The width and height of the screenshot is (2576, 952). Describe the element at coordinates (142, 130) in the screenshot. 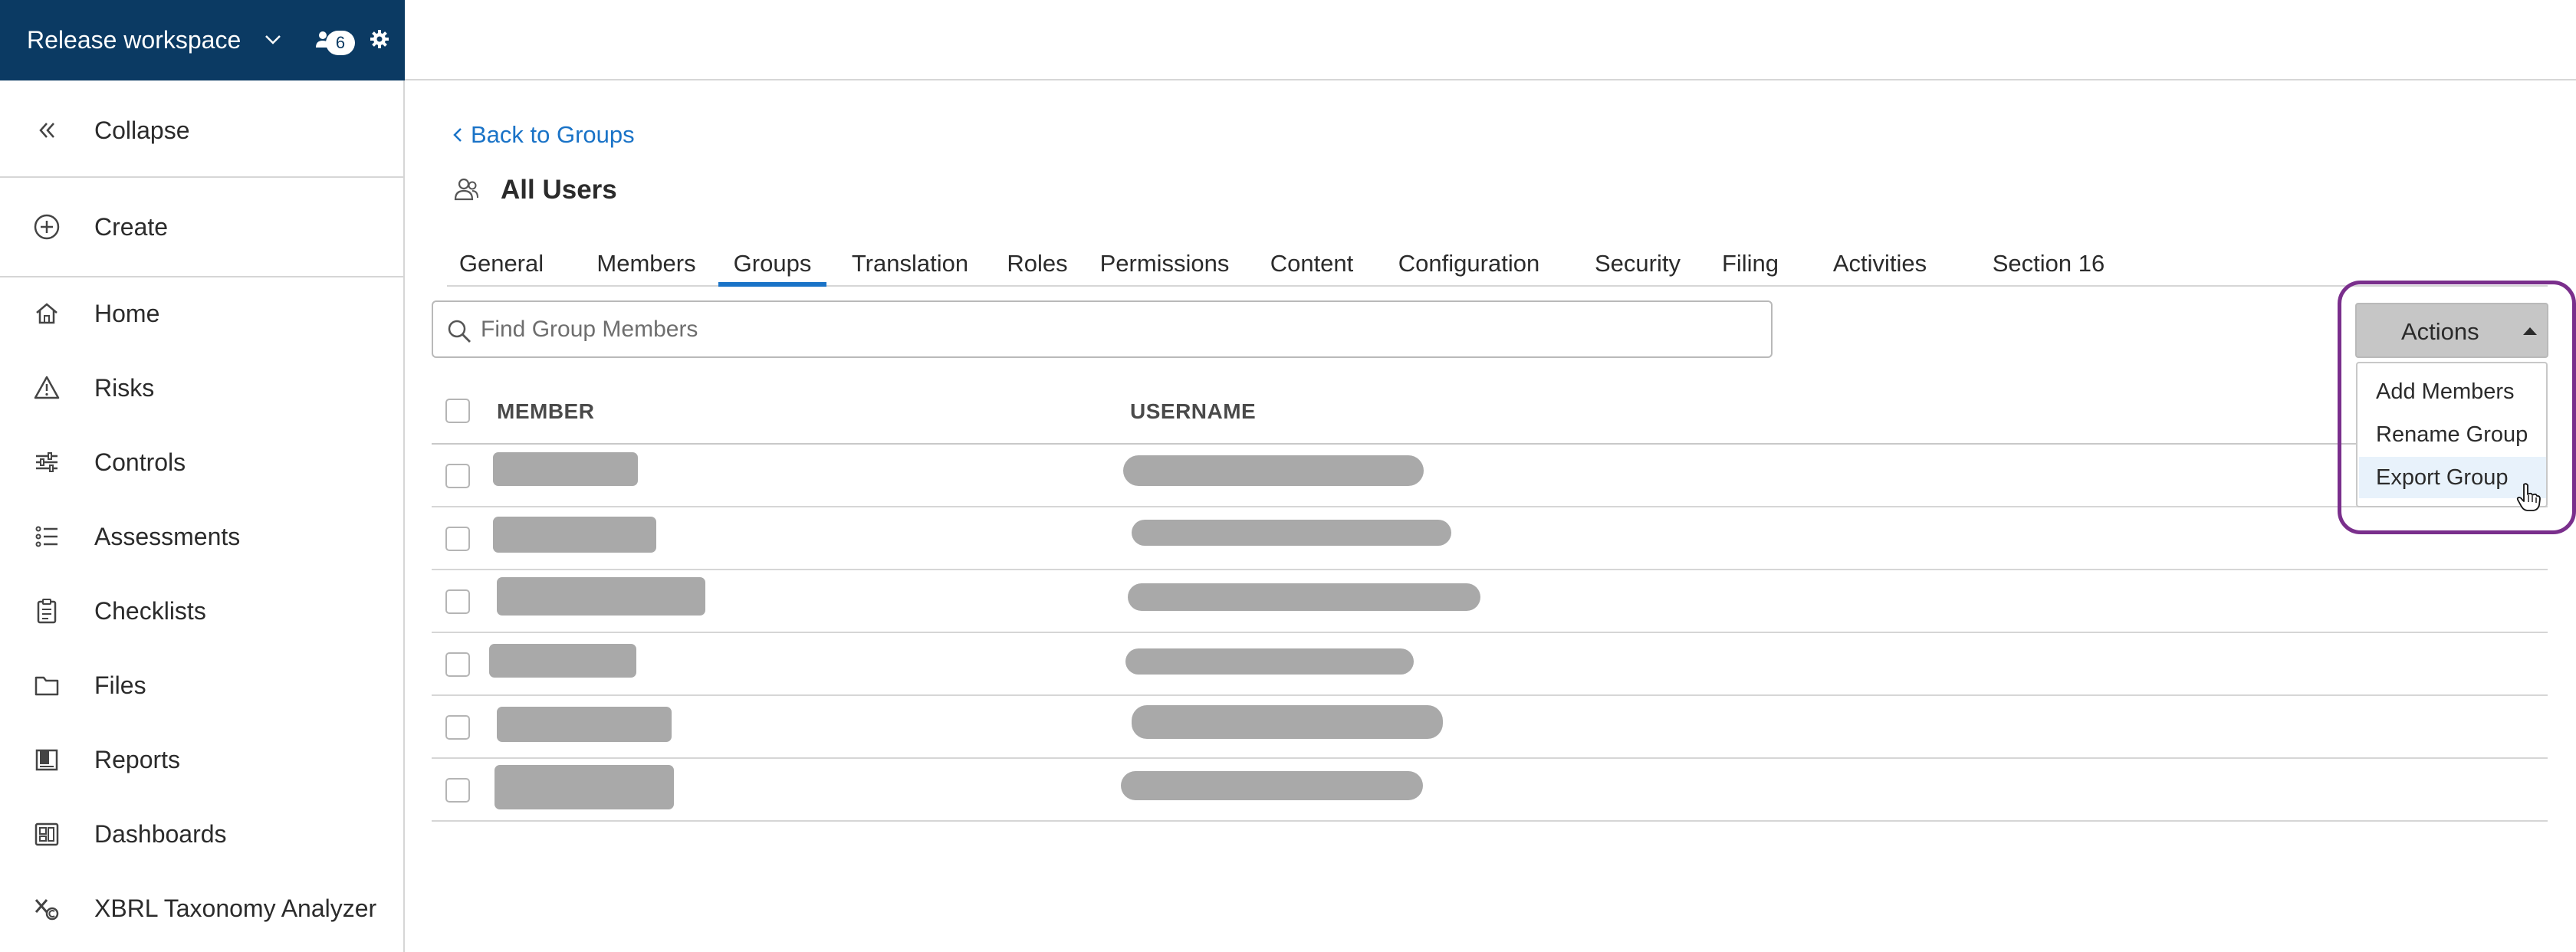

I see `collapse-label: Collapse` at that location.